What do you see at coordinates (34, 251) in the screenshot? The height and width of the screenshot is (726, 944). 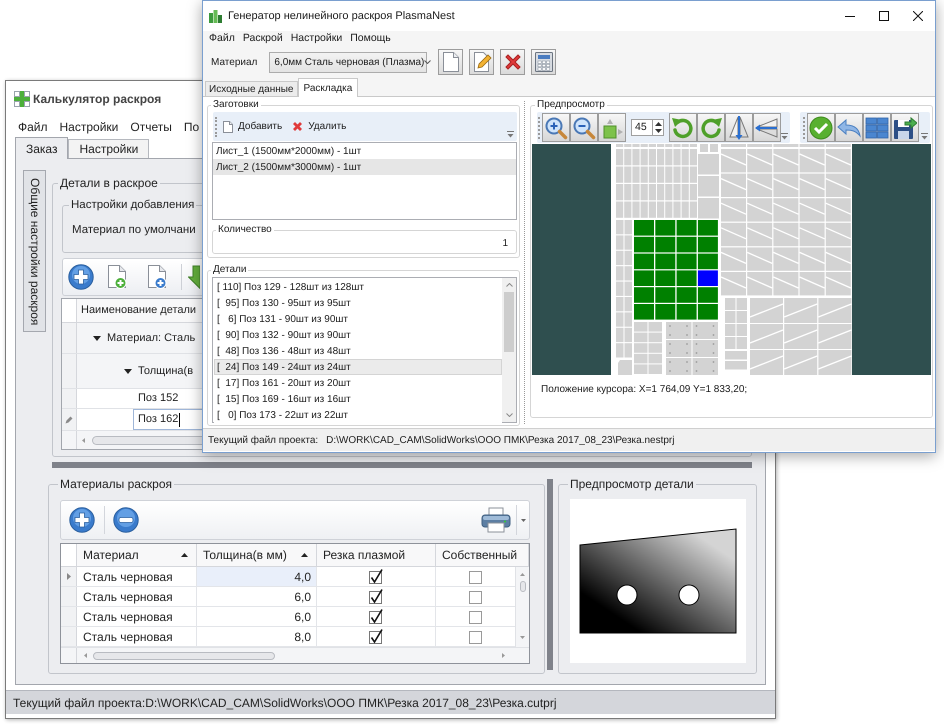 I see `side-tab: Общие настройки раскроя` at bounding box center [34, 251].